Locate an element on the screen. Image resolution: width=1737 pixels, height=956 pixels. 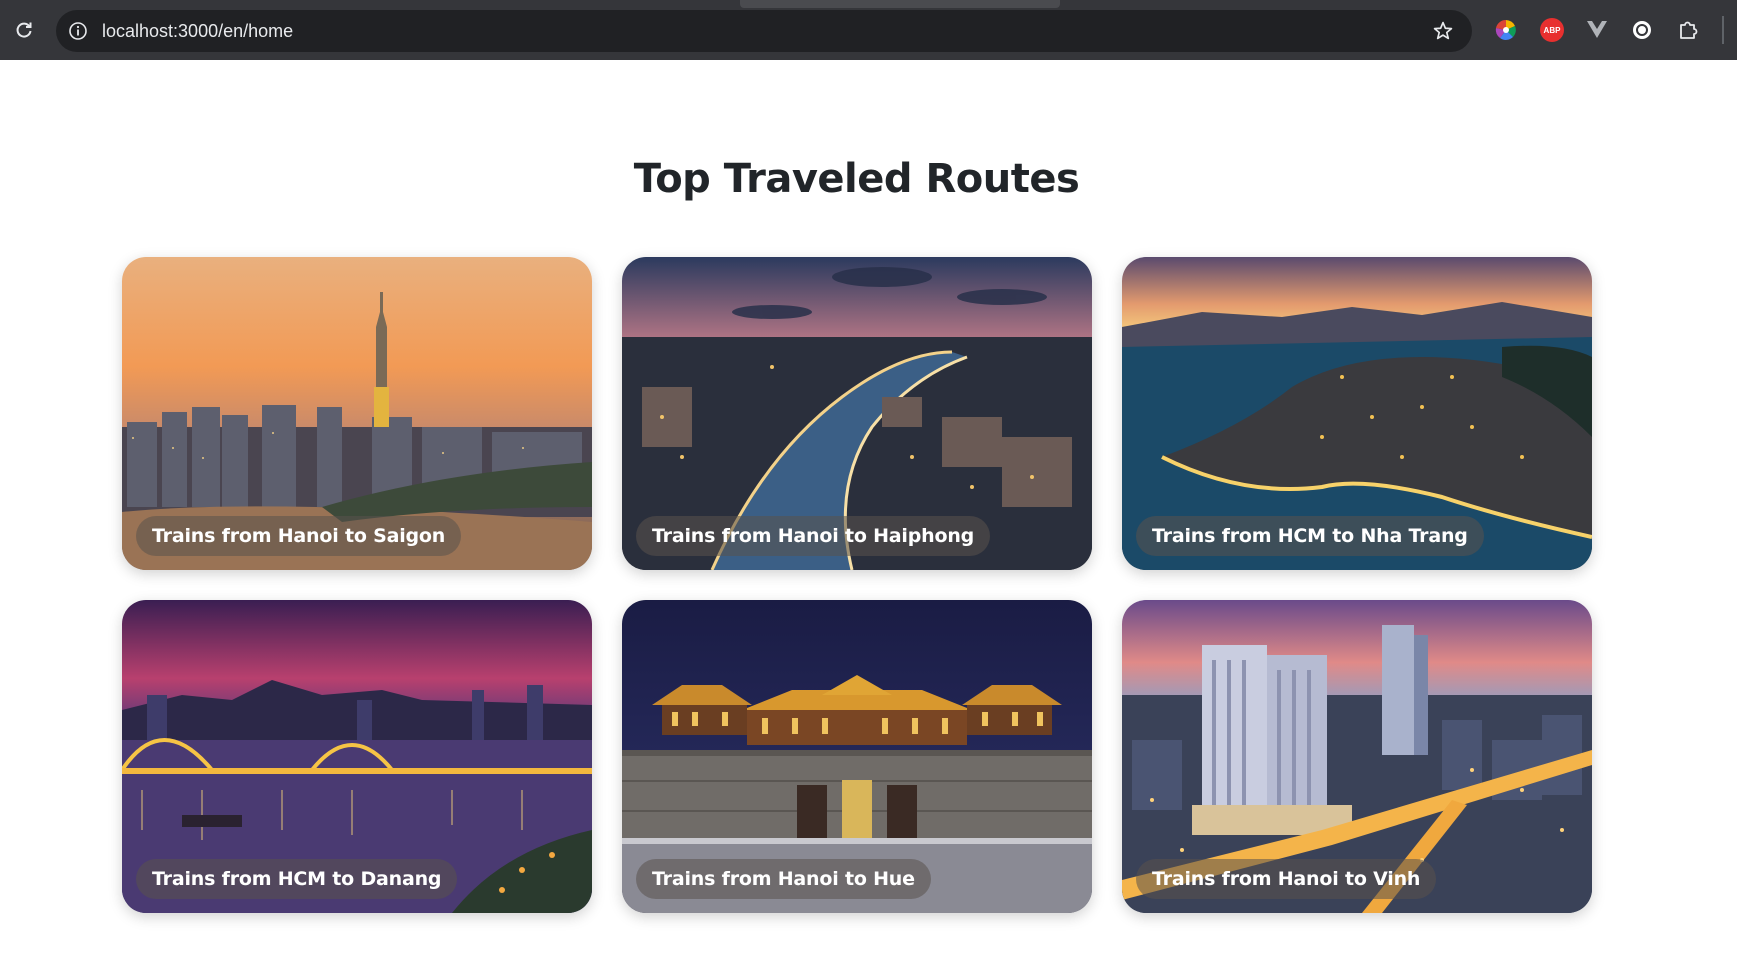
profile-extension is located at coordinates (1642, 30).